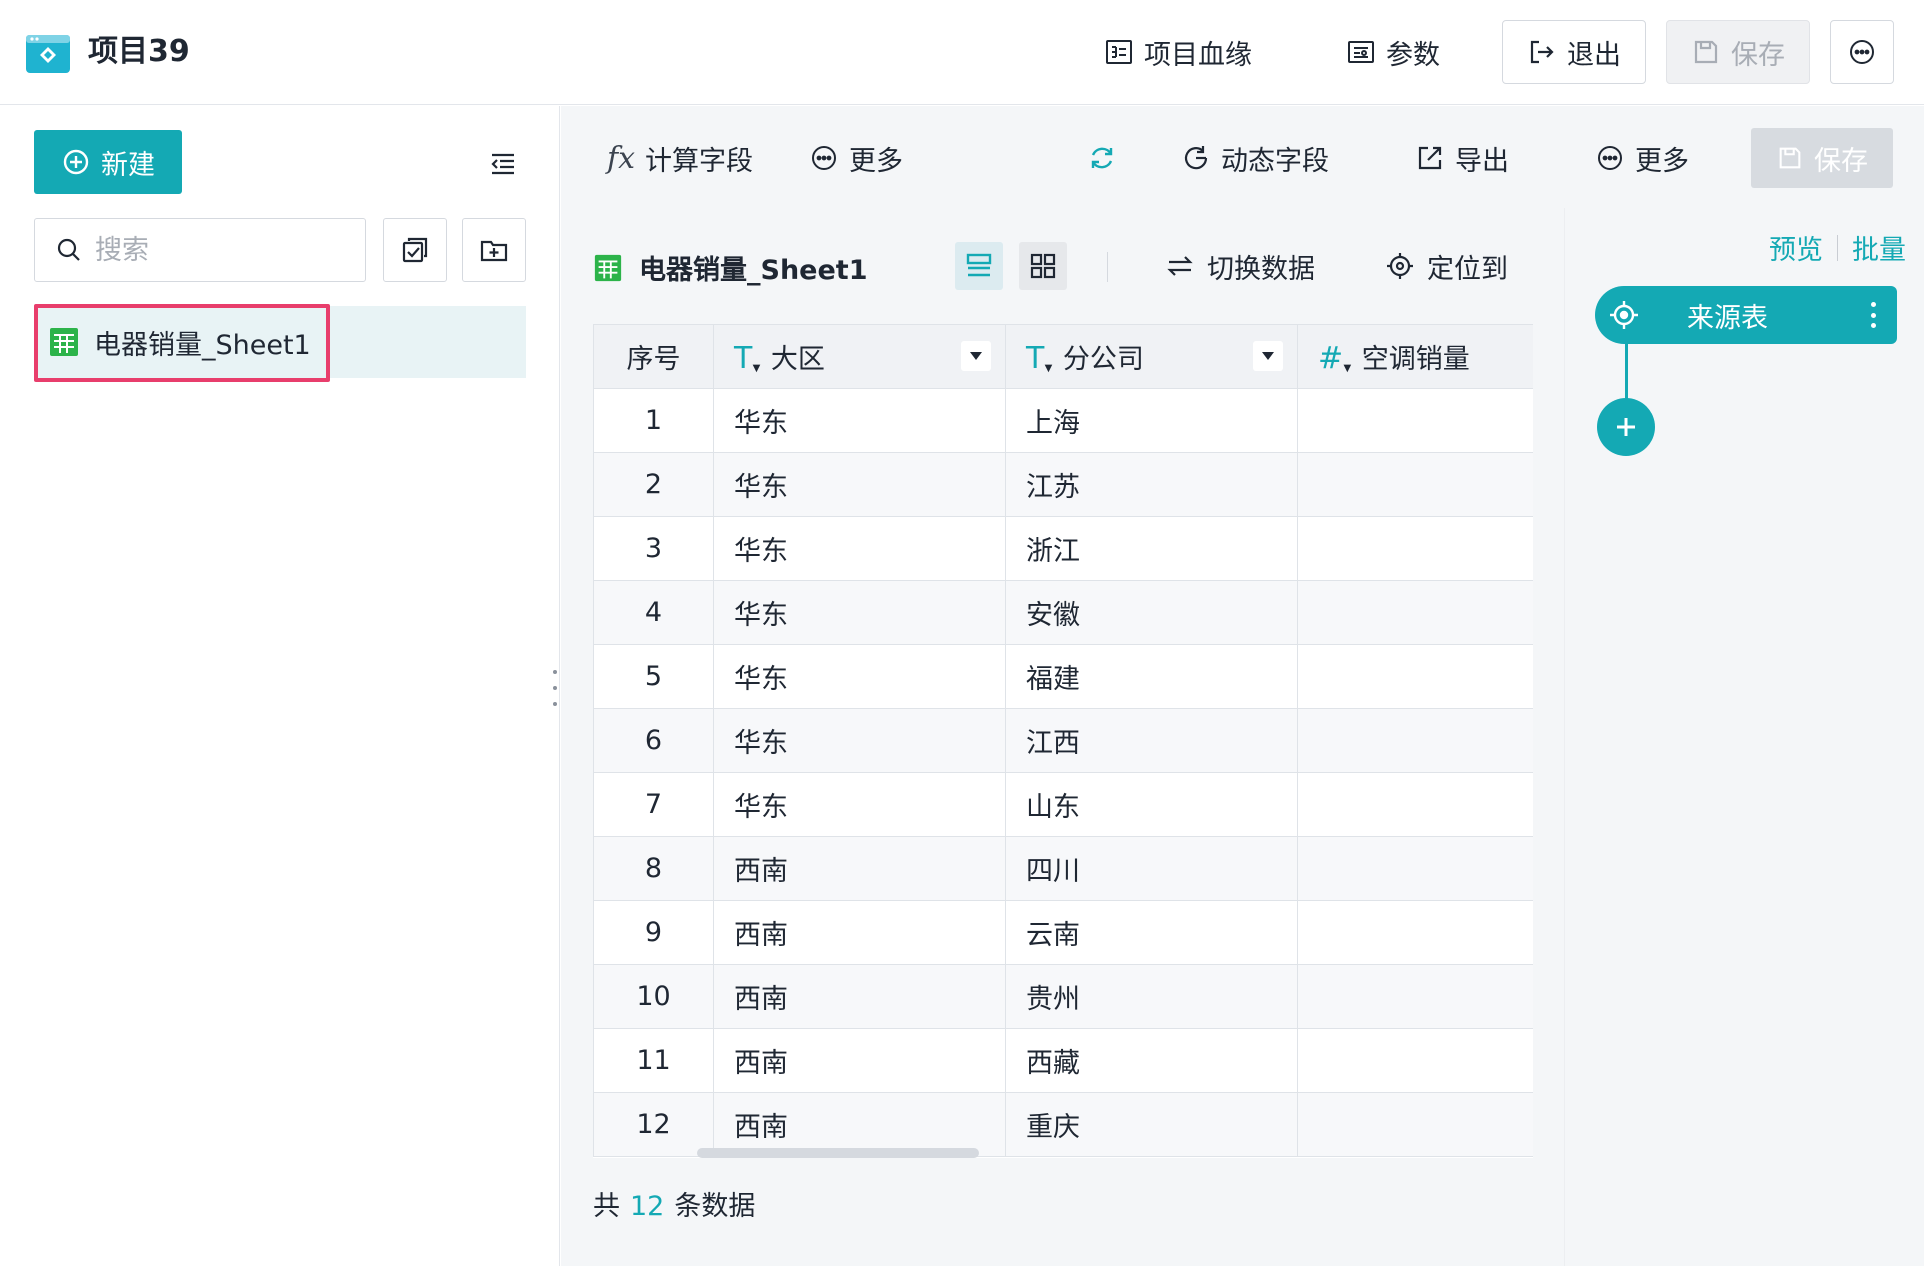 This screenshot has width=1924, height=1266. I want to click on search-input, so click(215, 250).